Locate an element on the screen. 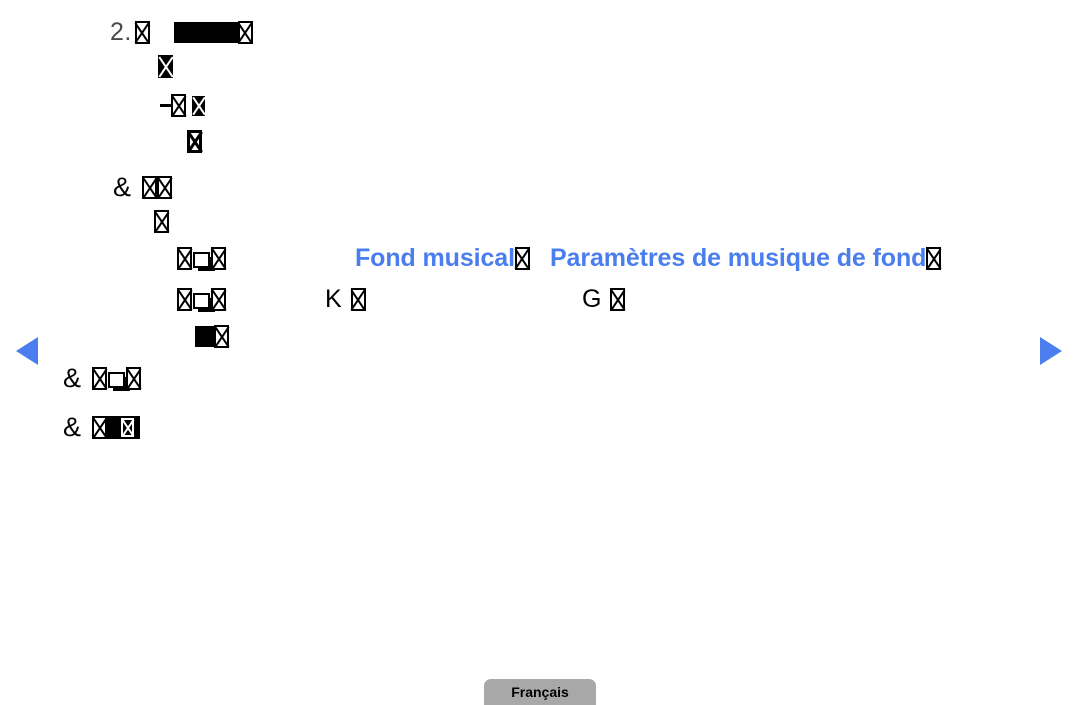 The image size is (1080, 705). option-row-2-key-right: G is located at coordinates (604, 299).